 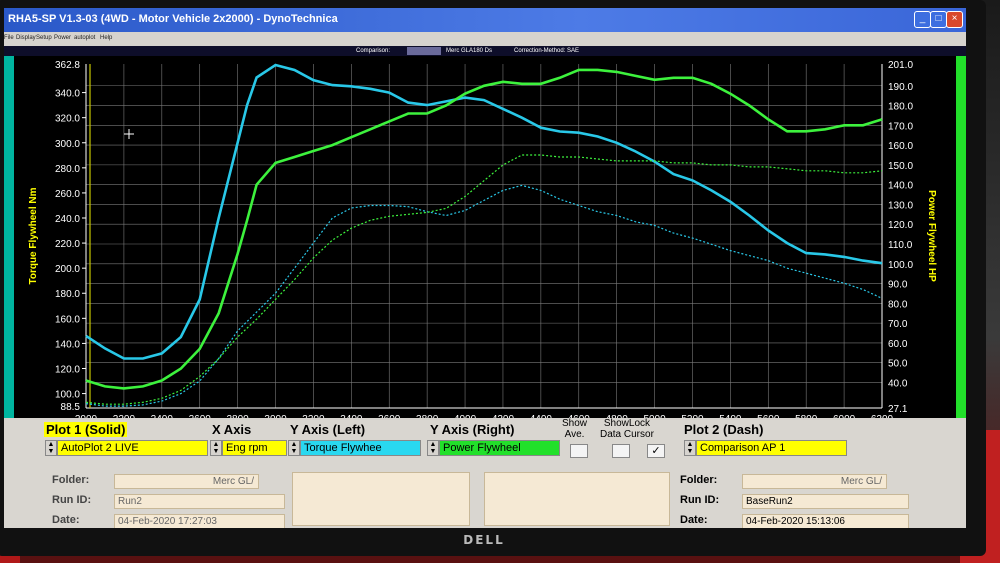 I want to click on x-tick-label: 4000, so click(x=465, y=416).